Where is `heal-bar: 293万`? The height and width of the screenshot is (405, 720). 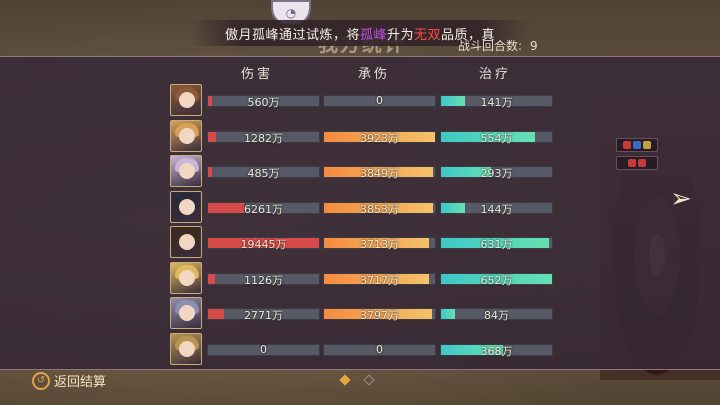 heal-bar: 293万 is located at coordinates (496, 173).